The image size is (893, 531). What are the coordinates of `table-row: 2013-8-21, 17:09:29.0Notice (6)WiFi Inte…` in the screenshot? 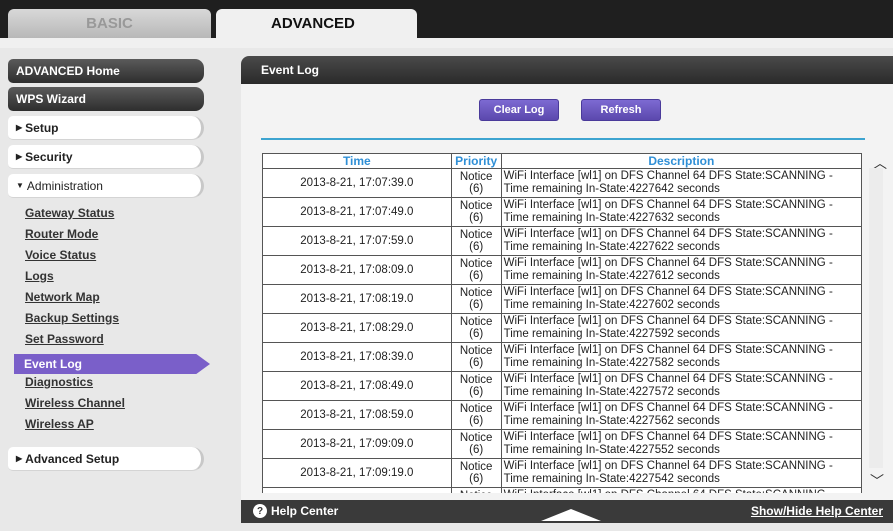 It's located at (562, 490).